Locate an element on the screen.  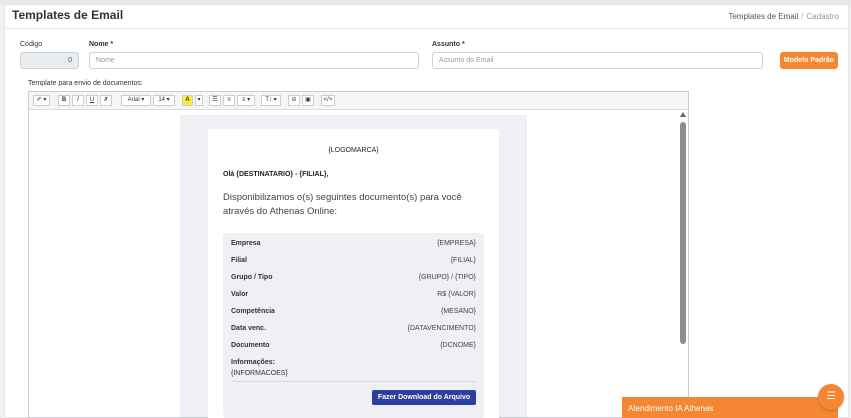
info-row-label: Valor is located at coordinates (240, 294).